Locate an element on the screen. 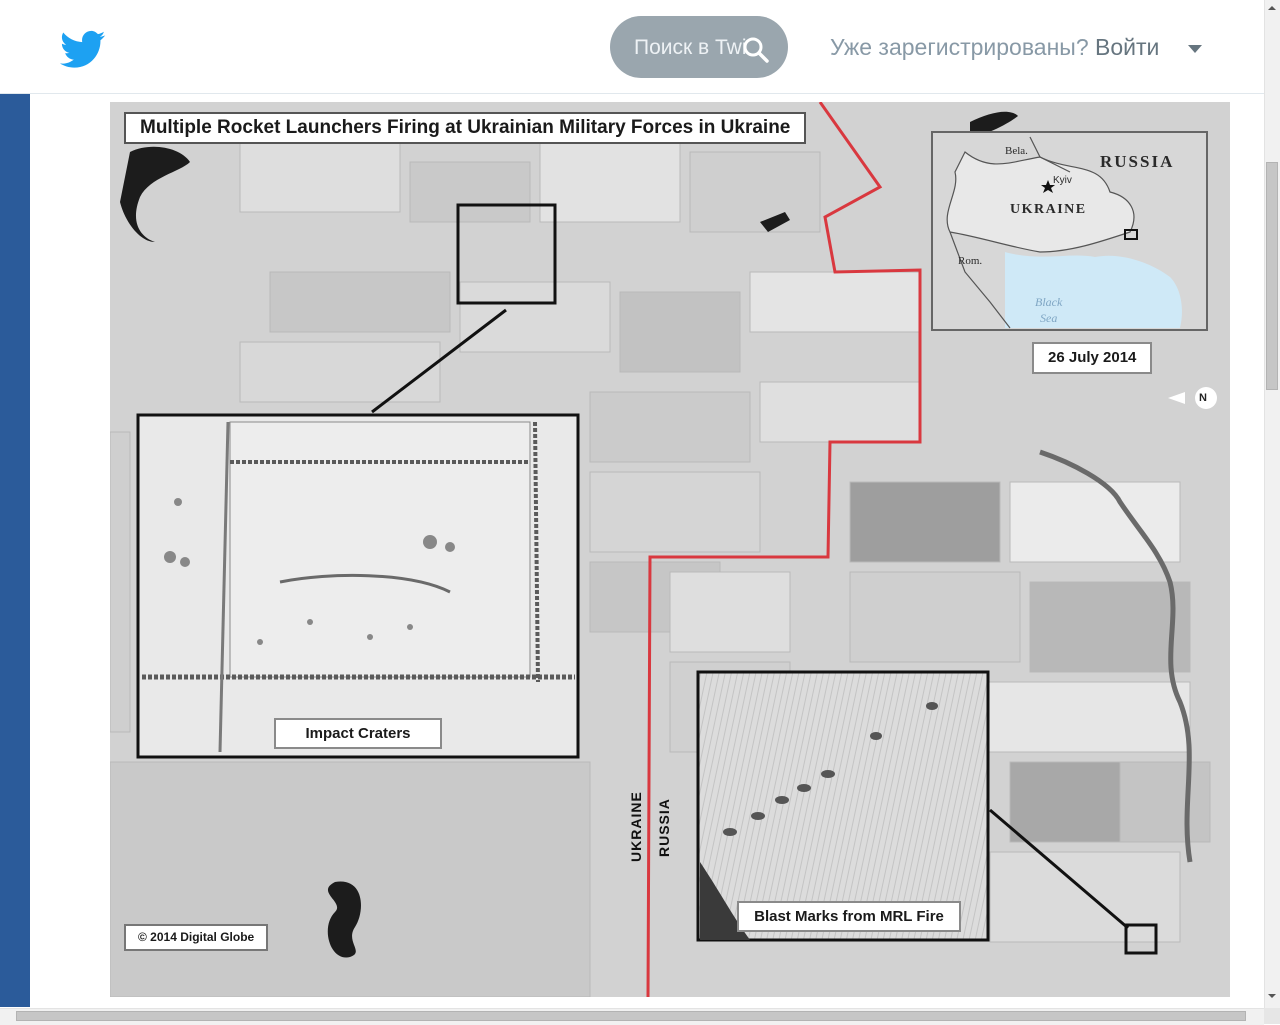 Image resolution: width=1280 pixels, height=1025 pixels. search-placeholder: Поиск в Twitter is located at coordinates (690, 47).